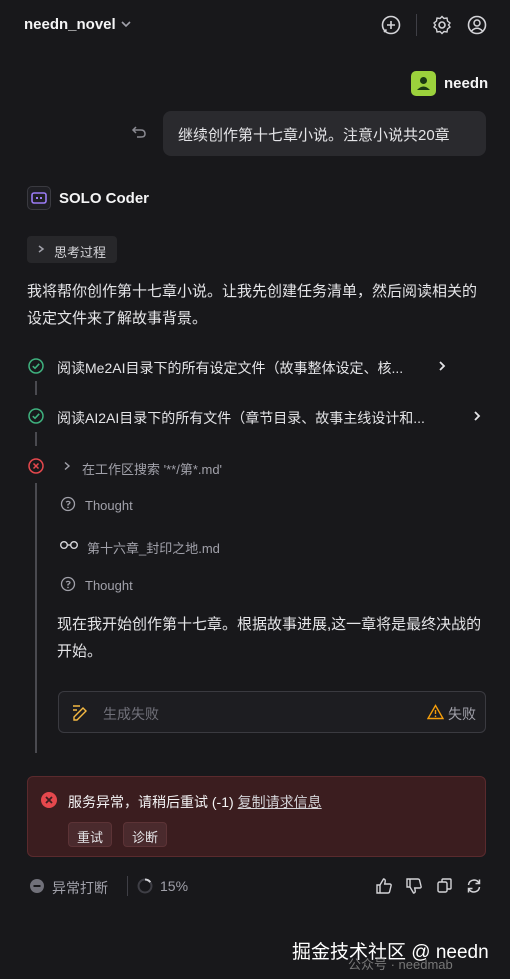 The height and width of the screenshot is (979, 510). Describe the element at coordinates (36, 466) in the screenshot. I see `step-error-icon` at that location.